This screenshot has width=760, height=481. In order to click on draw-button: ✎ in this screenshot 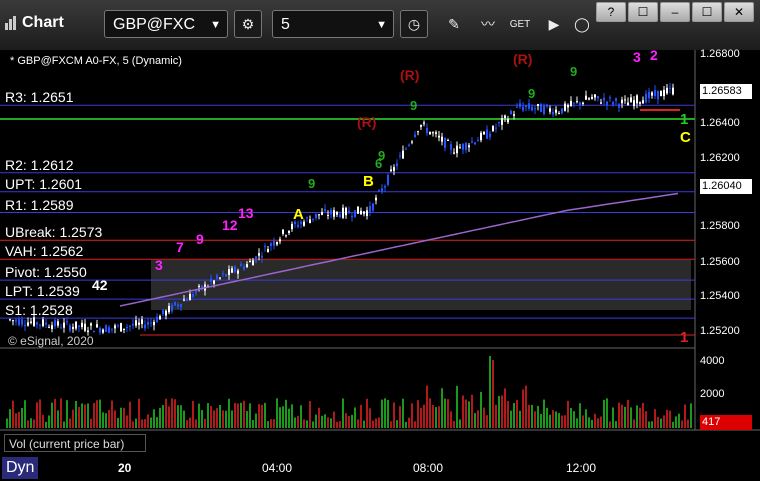, I will do `click(454, 24)`.